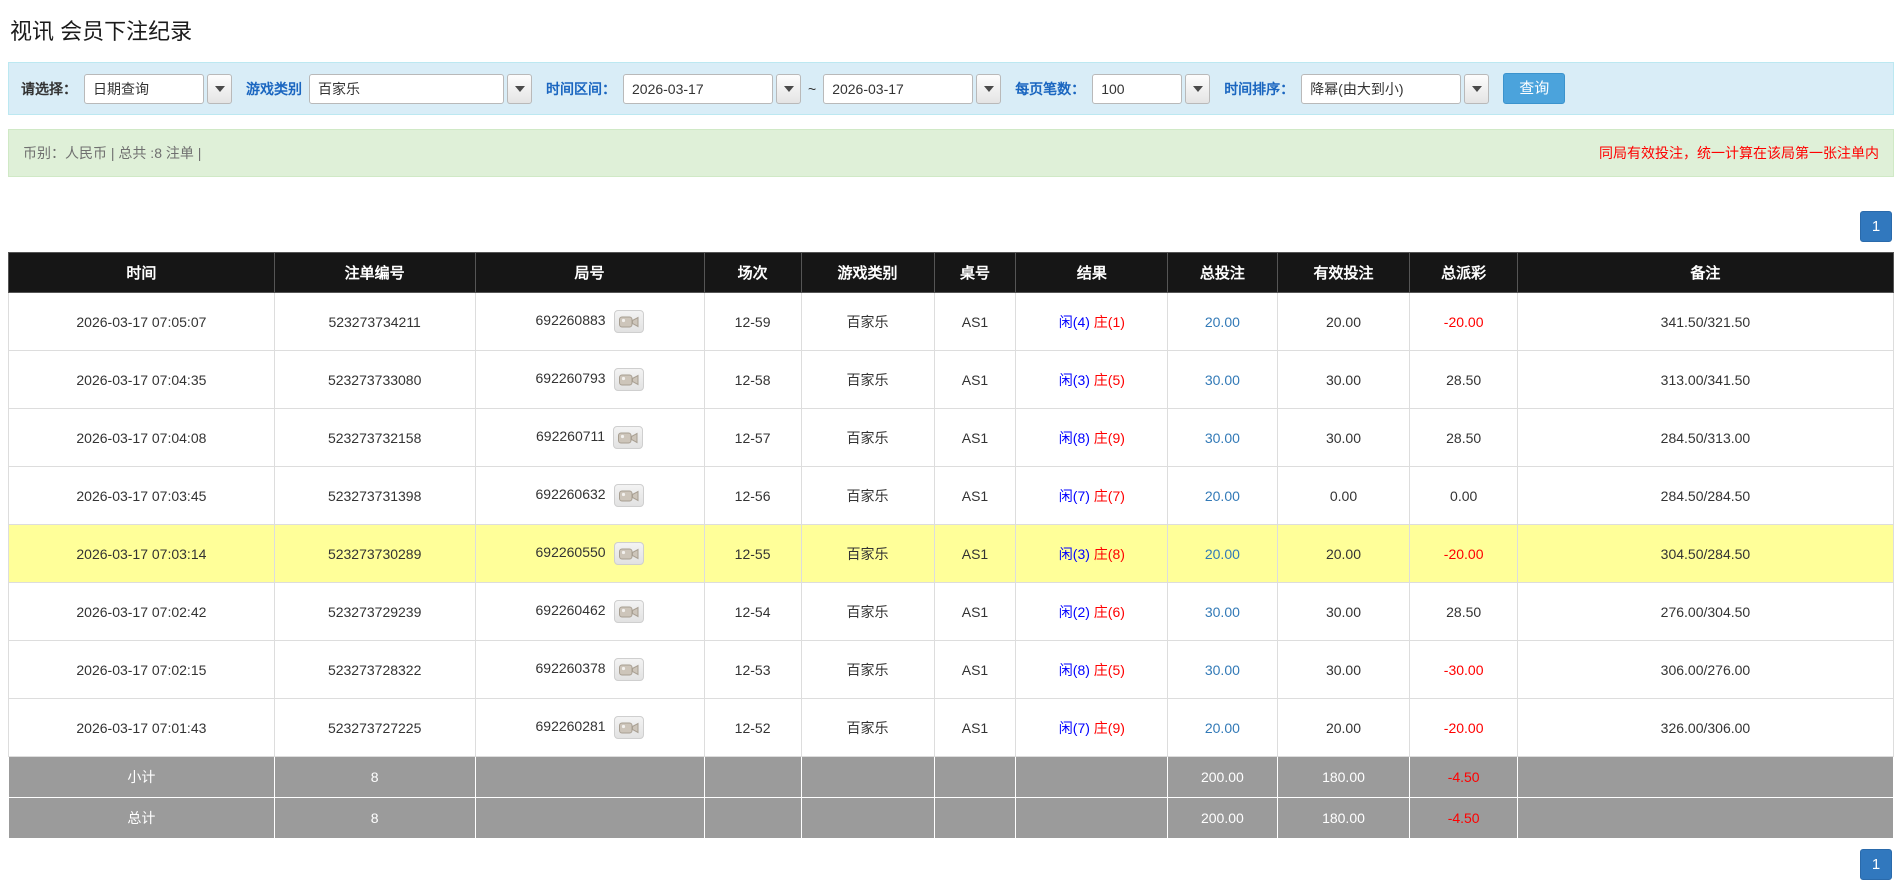 The height and width of the screenshot is (890, 1902). I want to click on result-cell: 闲(2) 庄(6), so click(1092, 611).